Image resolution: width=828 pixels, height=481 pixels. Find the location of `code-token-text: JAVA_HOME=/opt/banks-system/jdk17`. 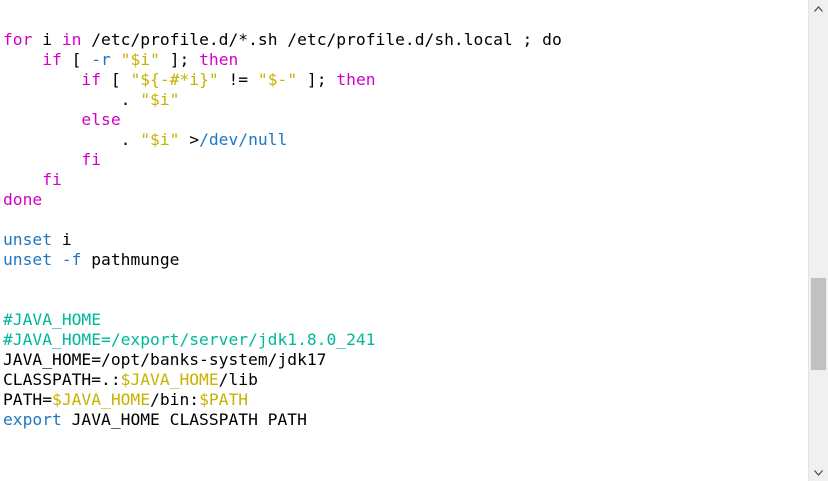

code-token-text: JAVA_HOME=/opt/banks-system/jdk17 is located at coordinates (165, 359).